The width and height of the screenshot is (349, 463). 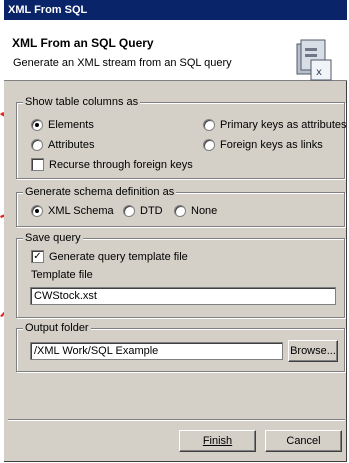 What do you see at coordinates (283, 125) in the screenshot?
I see `primary-keys-as-attributes-label: Primary keys as attributes` at bounding box center [283, 125].